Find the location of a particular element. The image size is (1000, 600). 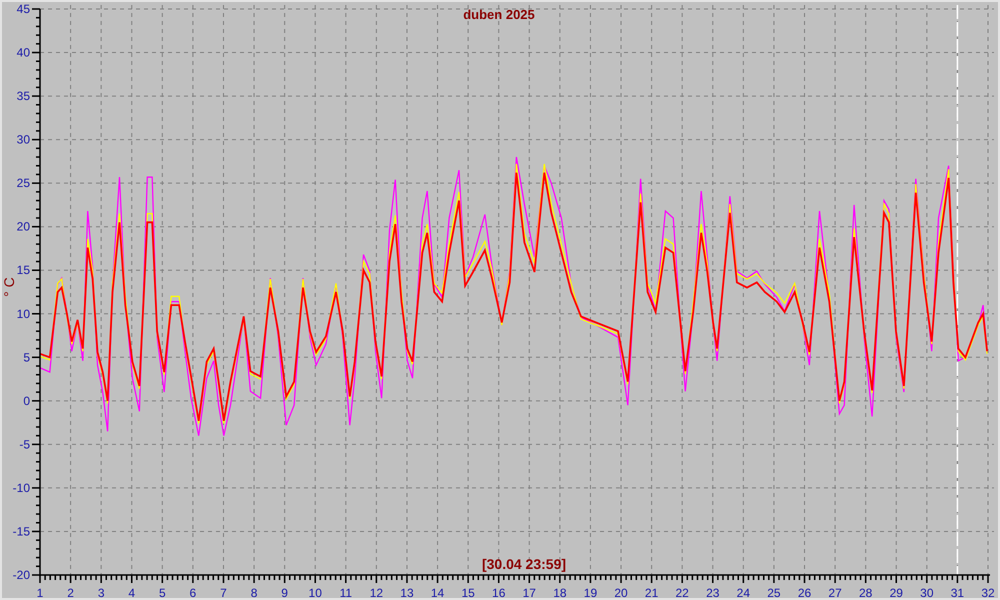

axis-tick-label: 13 is located at coordinates (407, 592).